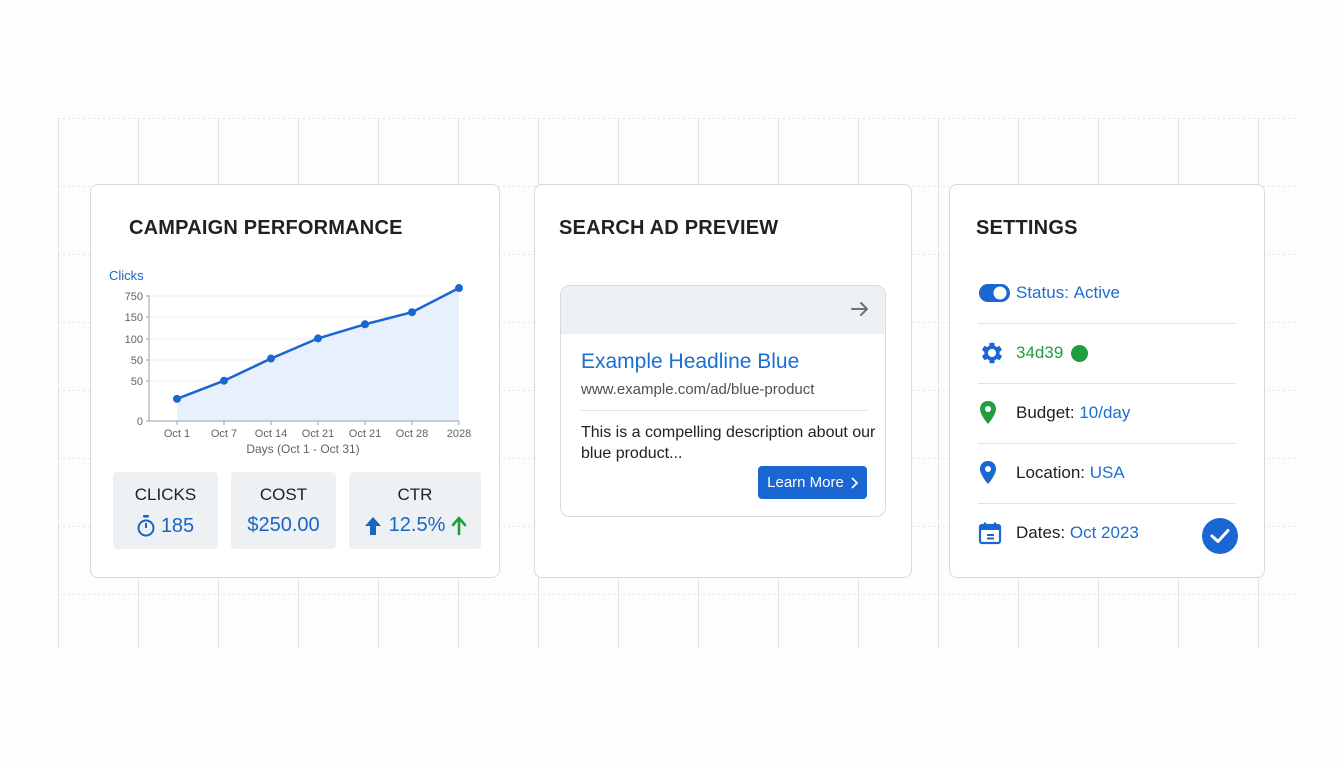 Image resolution: width=1344 pixels, height=768 pixels. Describe the element at coordinates (1042, 292) in the screenshot. I see `status-label: Status:` at that location.